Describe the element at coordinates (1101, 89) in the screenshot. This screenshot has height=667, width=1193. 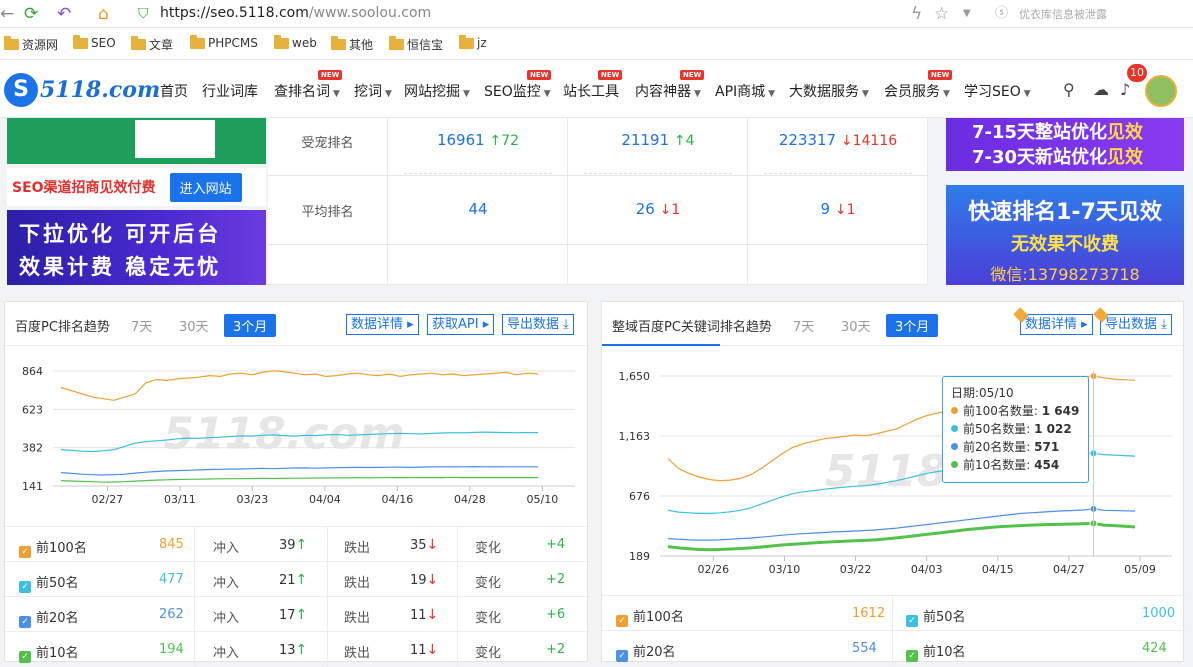
I see `cloud-download-icon: ☁` at that location.